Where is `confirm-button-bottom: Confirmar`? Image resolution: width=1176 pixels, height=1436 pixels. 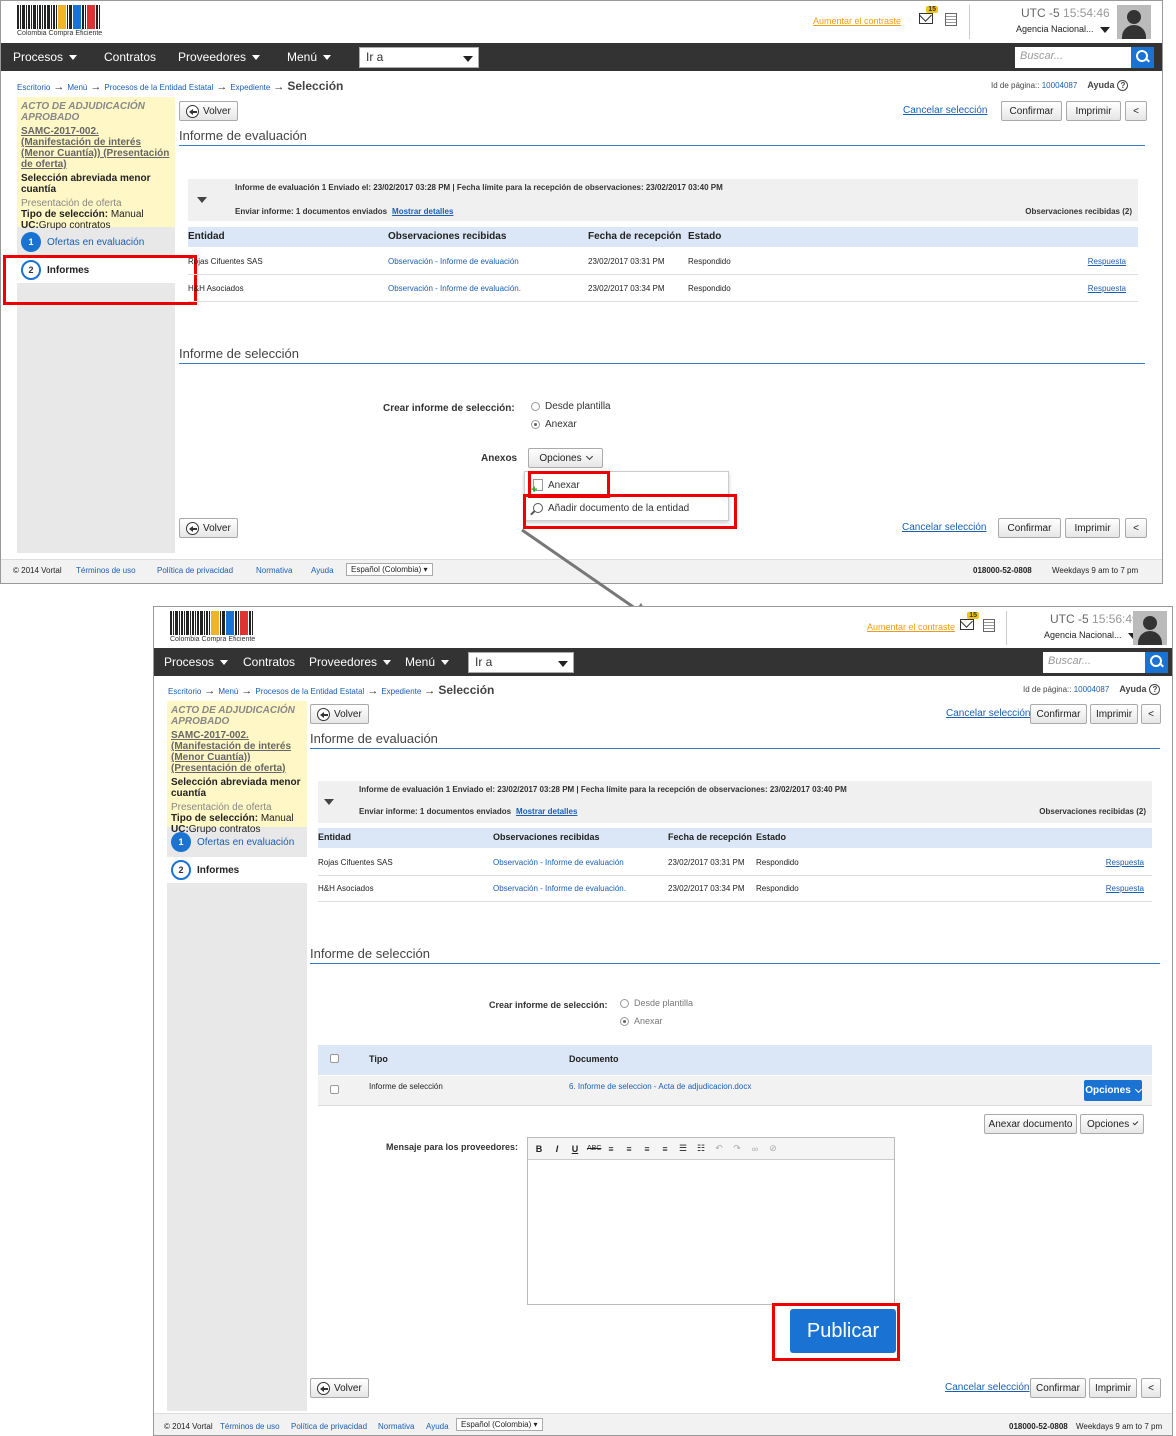 confirm-button-bottom: Confirmar is located at coordinates (1058, 1388).